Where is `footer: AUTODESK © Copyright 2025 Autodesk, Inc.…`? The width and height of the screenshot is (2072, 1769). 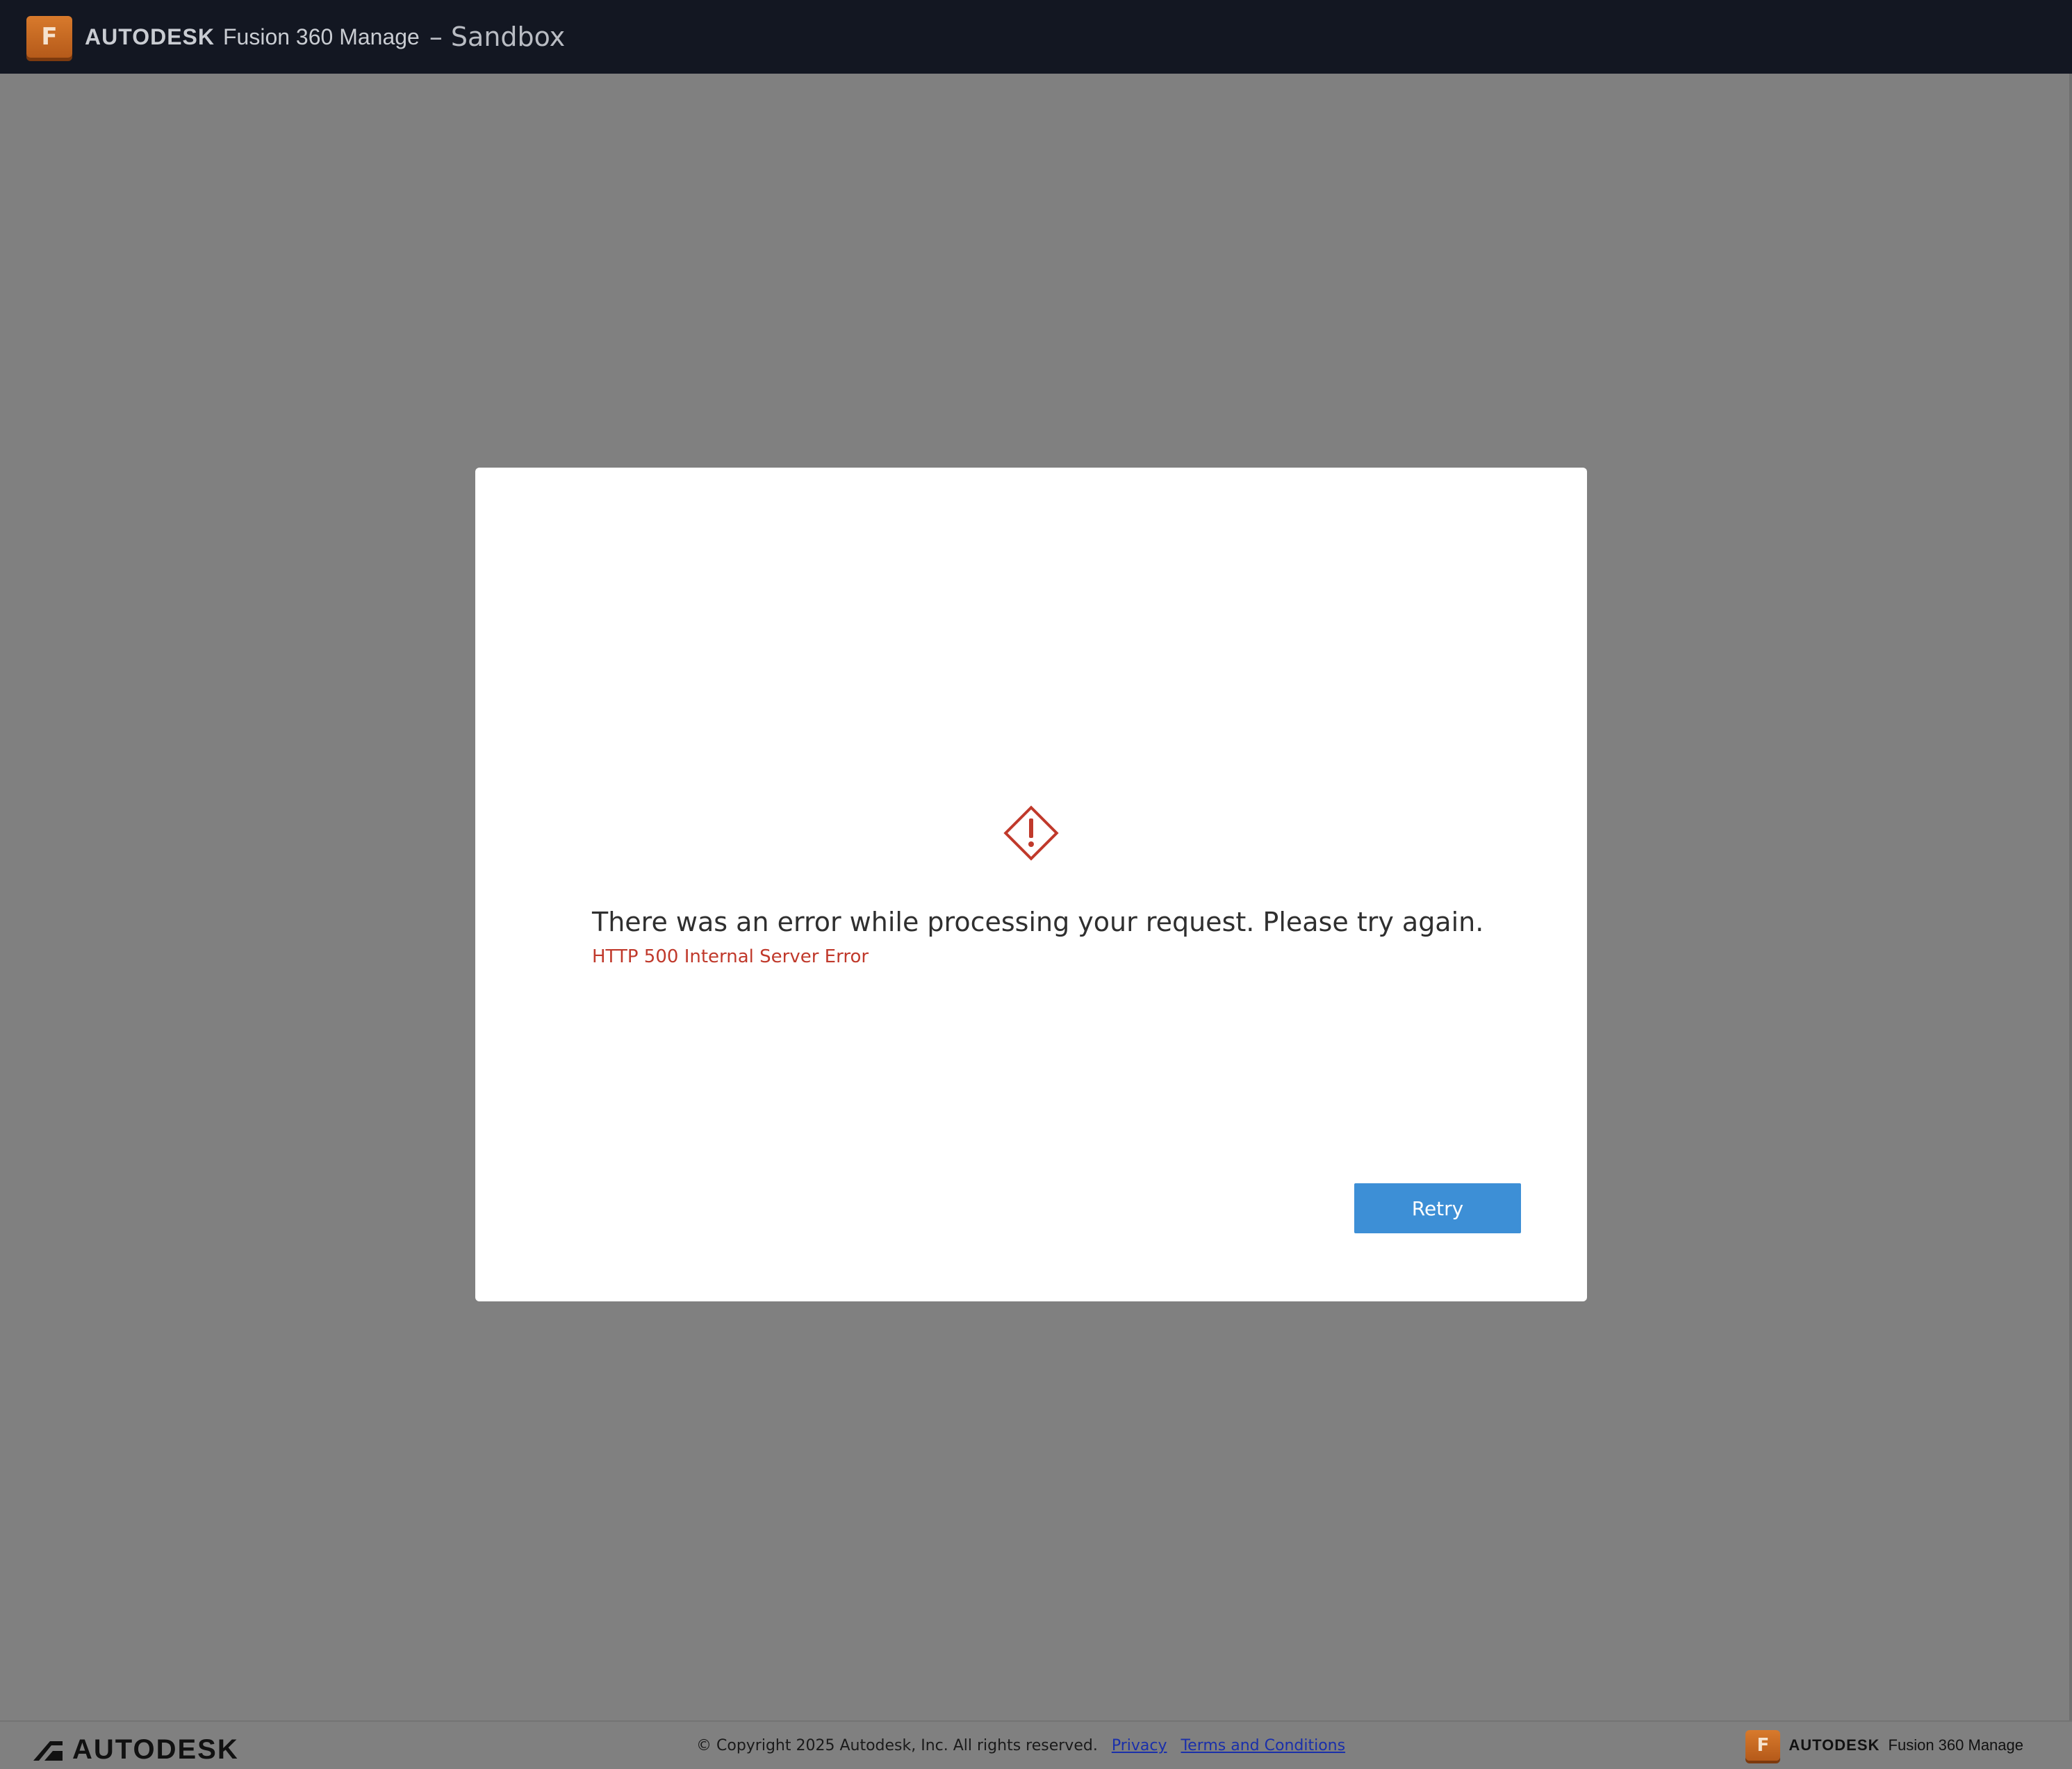
footer: AUTODESK © Copyright 2025 Autodesk, Inc.… is located at coordinates (1036, 1744).